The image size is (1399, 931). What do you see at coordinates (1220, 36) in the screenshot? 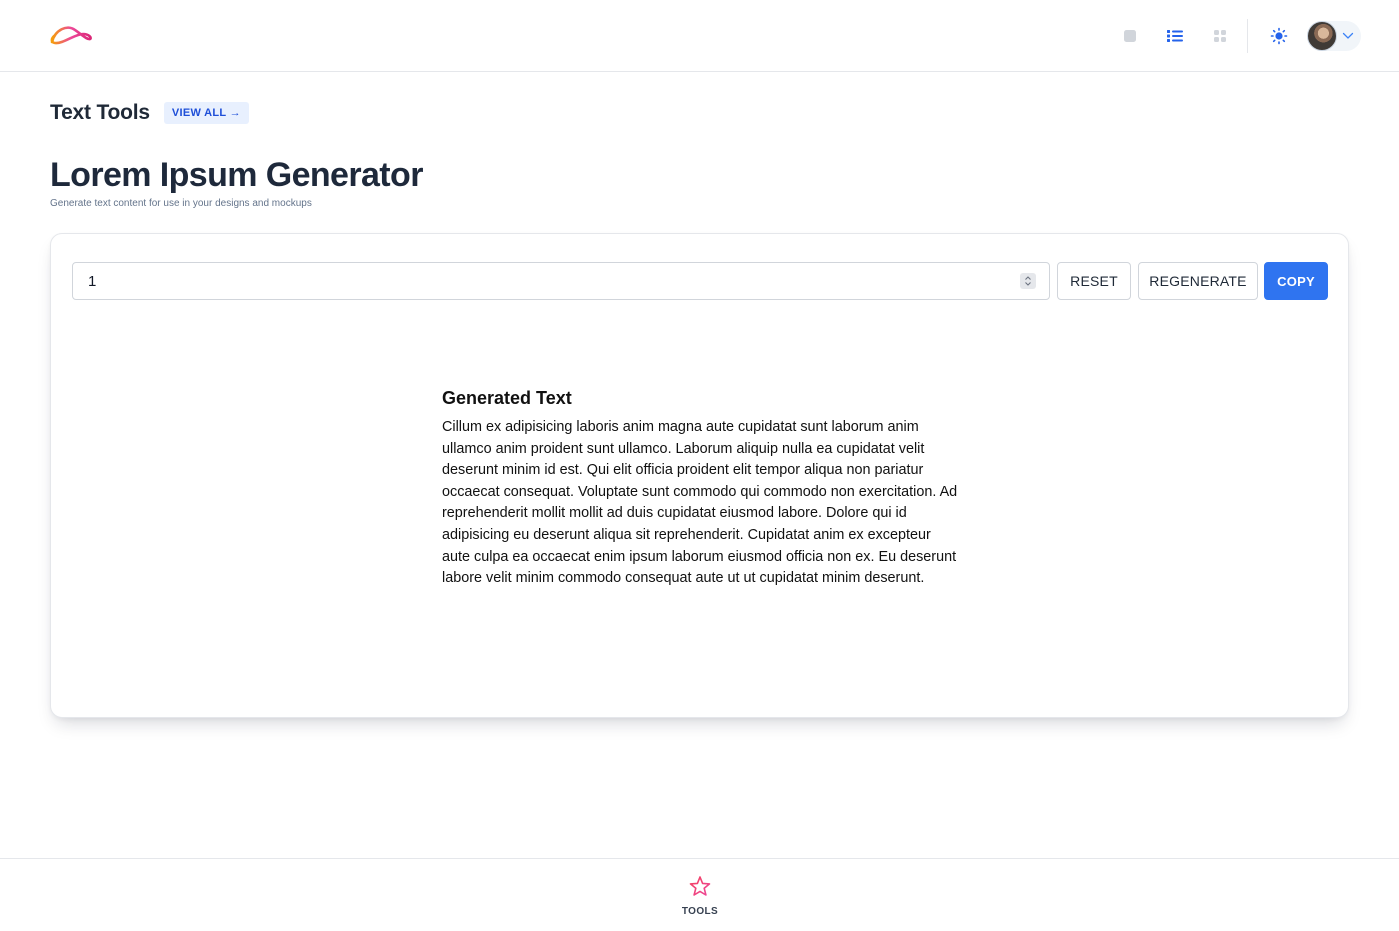
I see `grid-view-icon` at bounding box center [1220, 36].